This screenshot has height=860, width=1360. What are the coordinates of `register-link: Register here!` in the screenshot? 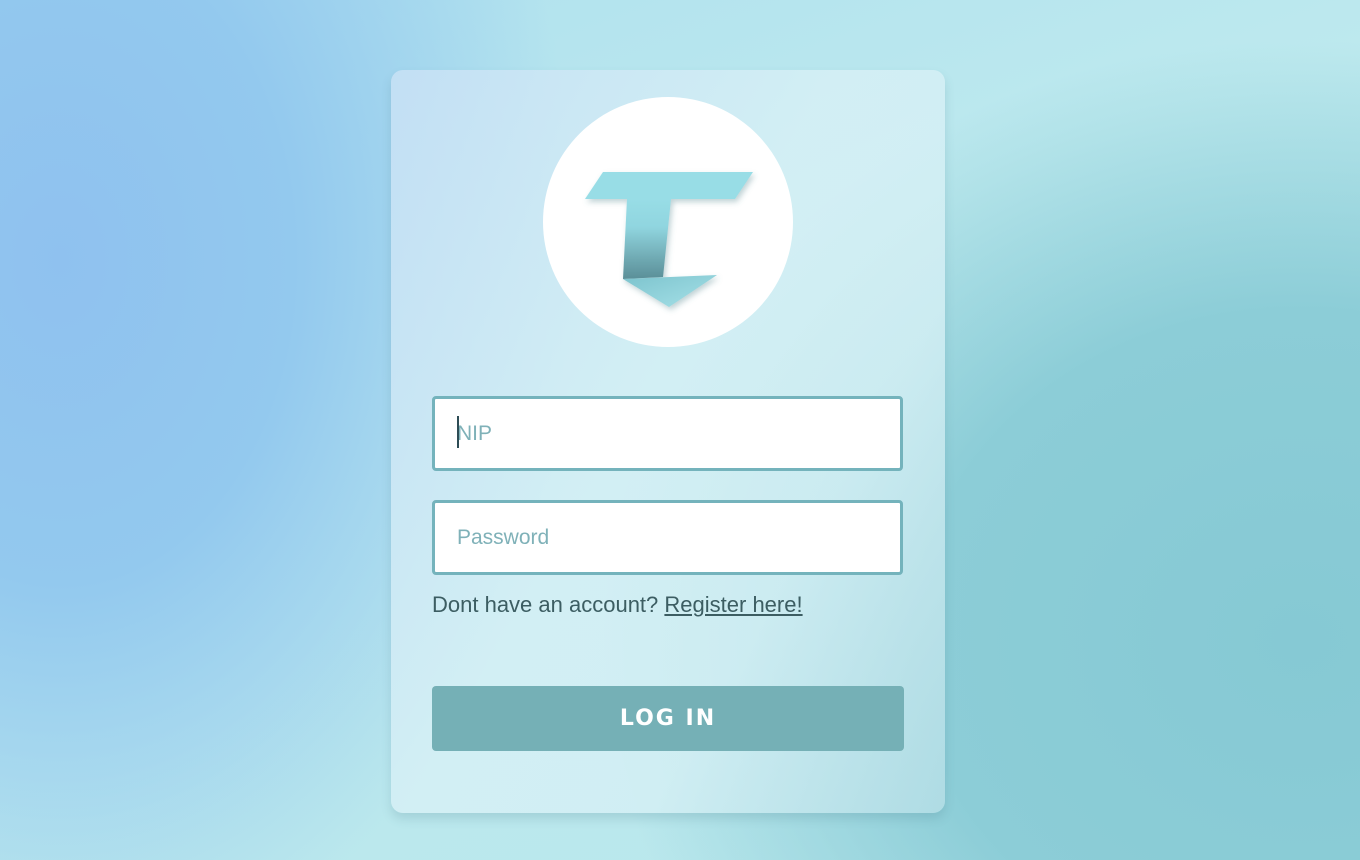 It's located at (733, 604).